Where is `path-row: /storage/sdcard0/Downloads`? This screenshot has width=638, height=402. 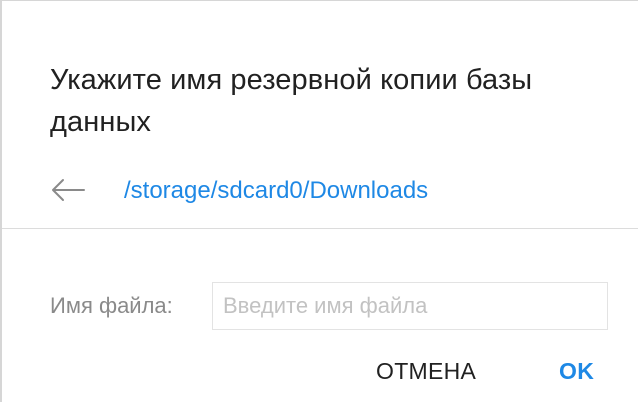 path-row: /storage/sdcard0/Downloads is located at coordinates (320, 191).